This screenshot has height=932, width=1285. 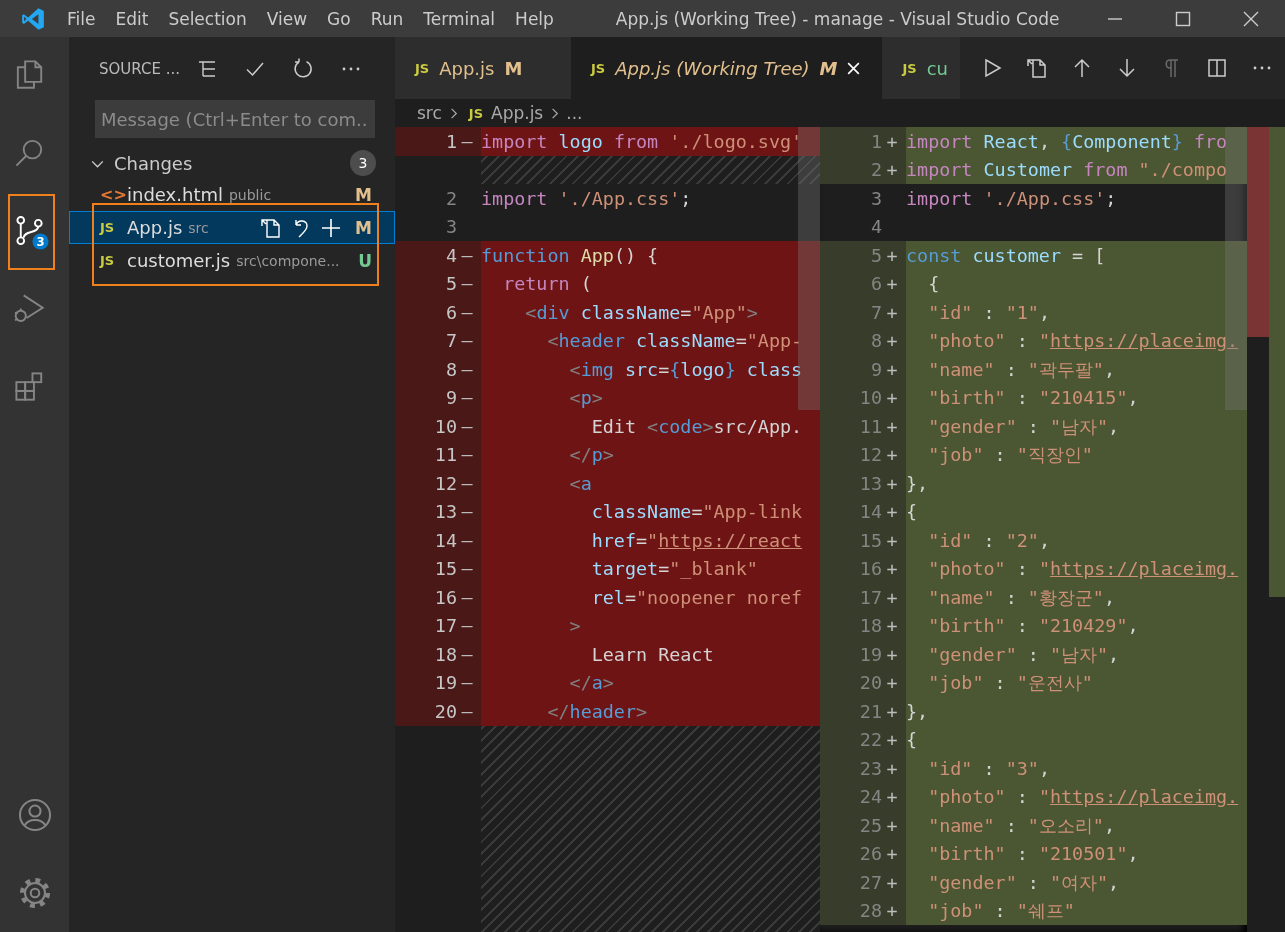 What do you see at coordinates (988, 312) in the screenshot?
I see `code-line: "id" : "1",` at bounding box center [988, 312].